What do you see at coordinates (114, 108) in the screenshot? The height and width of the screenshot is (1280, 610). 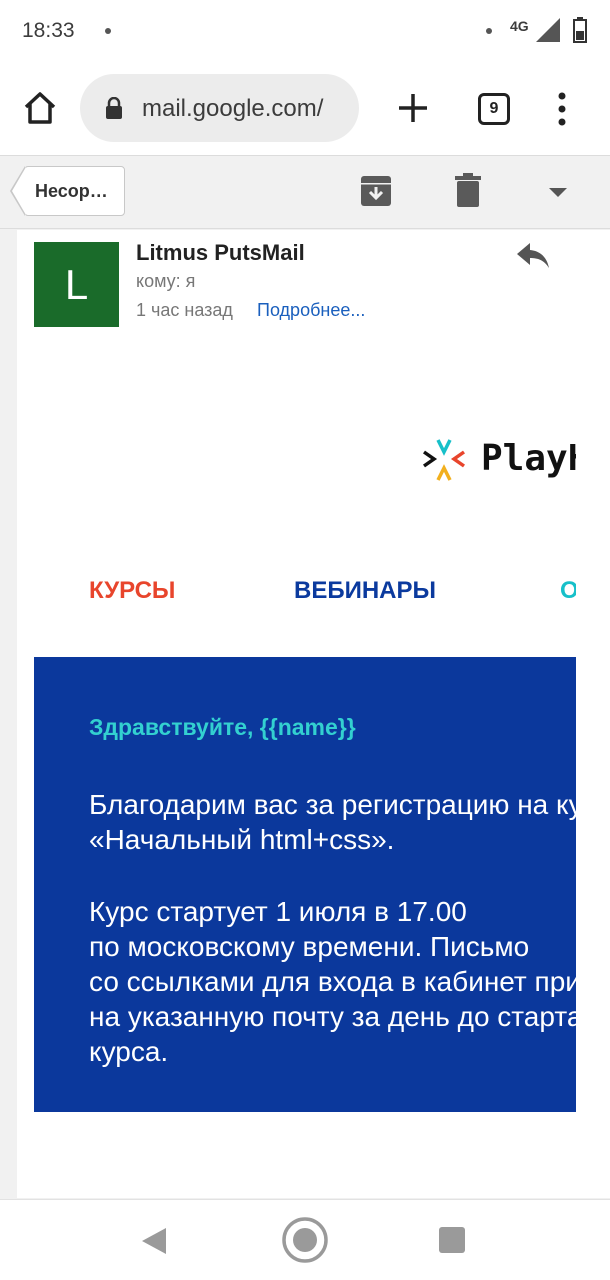 I see `lock-icon` at bounding box center [114, 108].